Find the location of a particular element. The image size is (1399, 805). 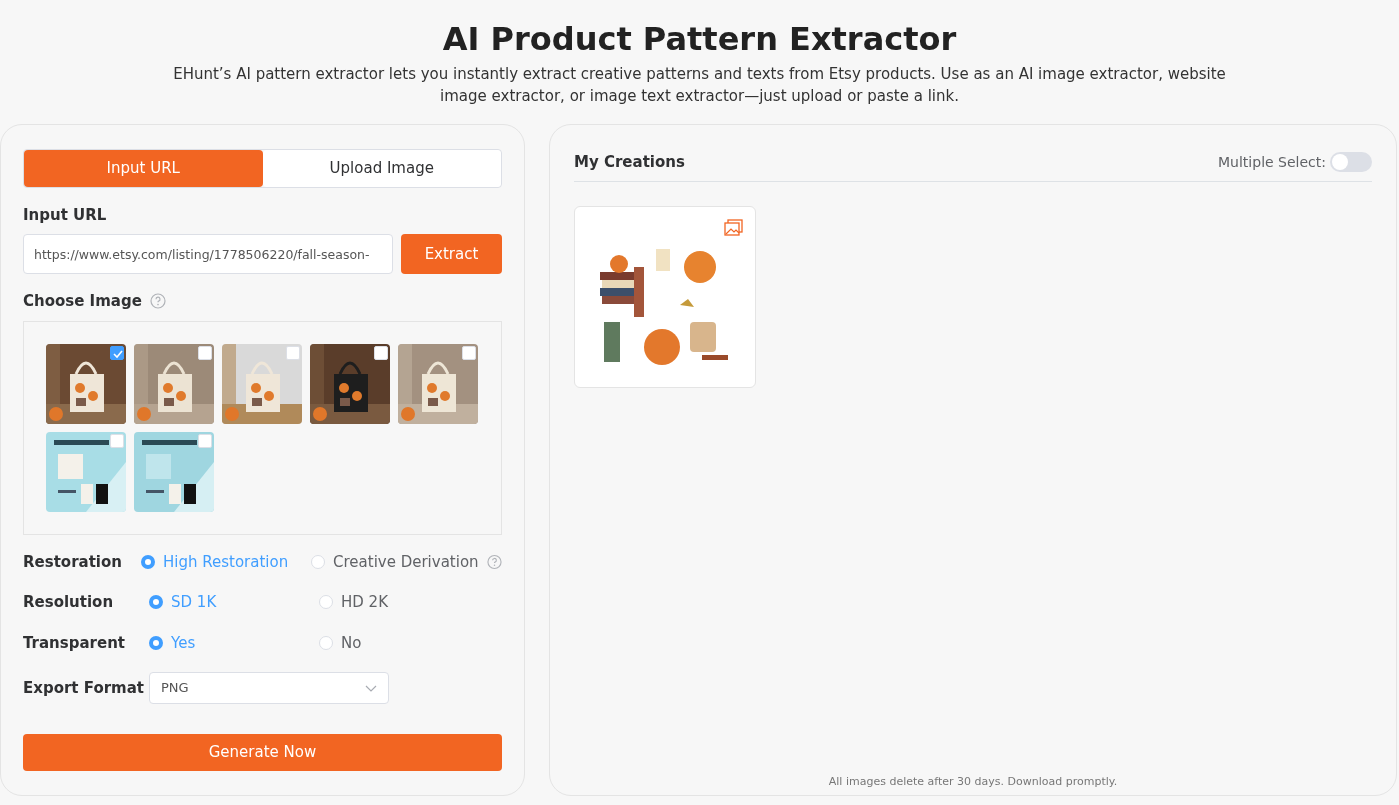

radio-label: Yes is located at coordinates (183, 643).